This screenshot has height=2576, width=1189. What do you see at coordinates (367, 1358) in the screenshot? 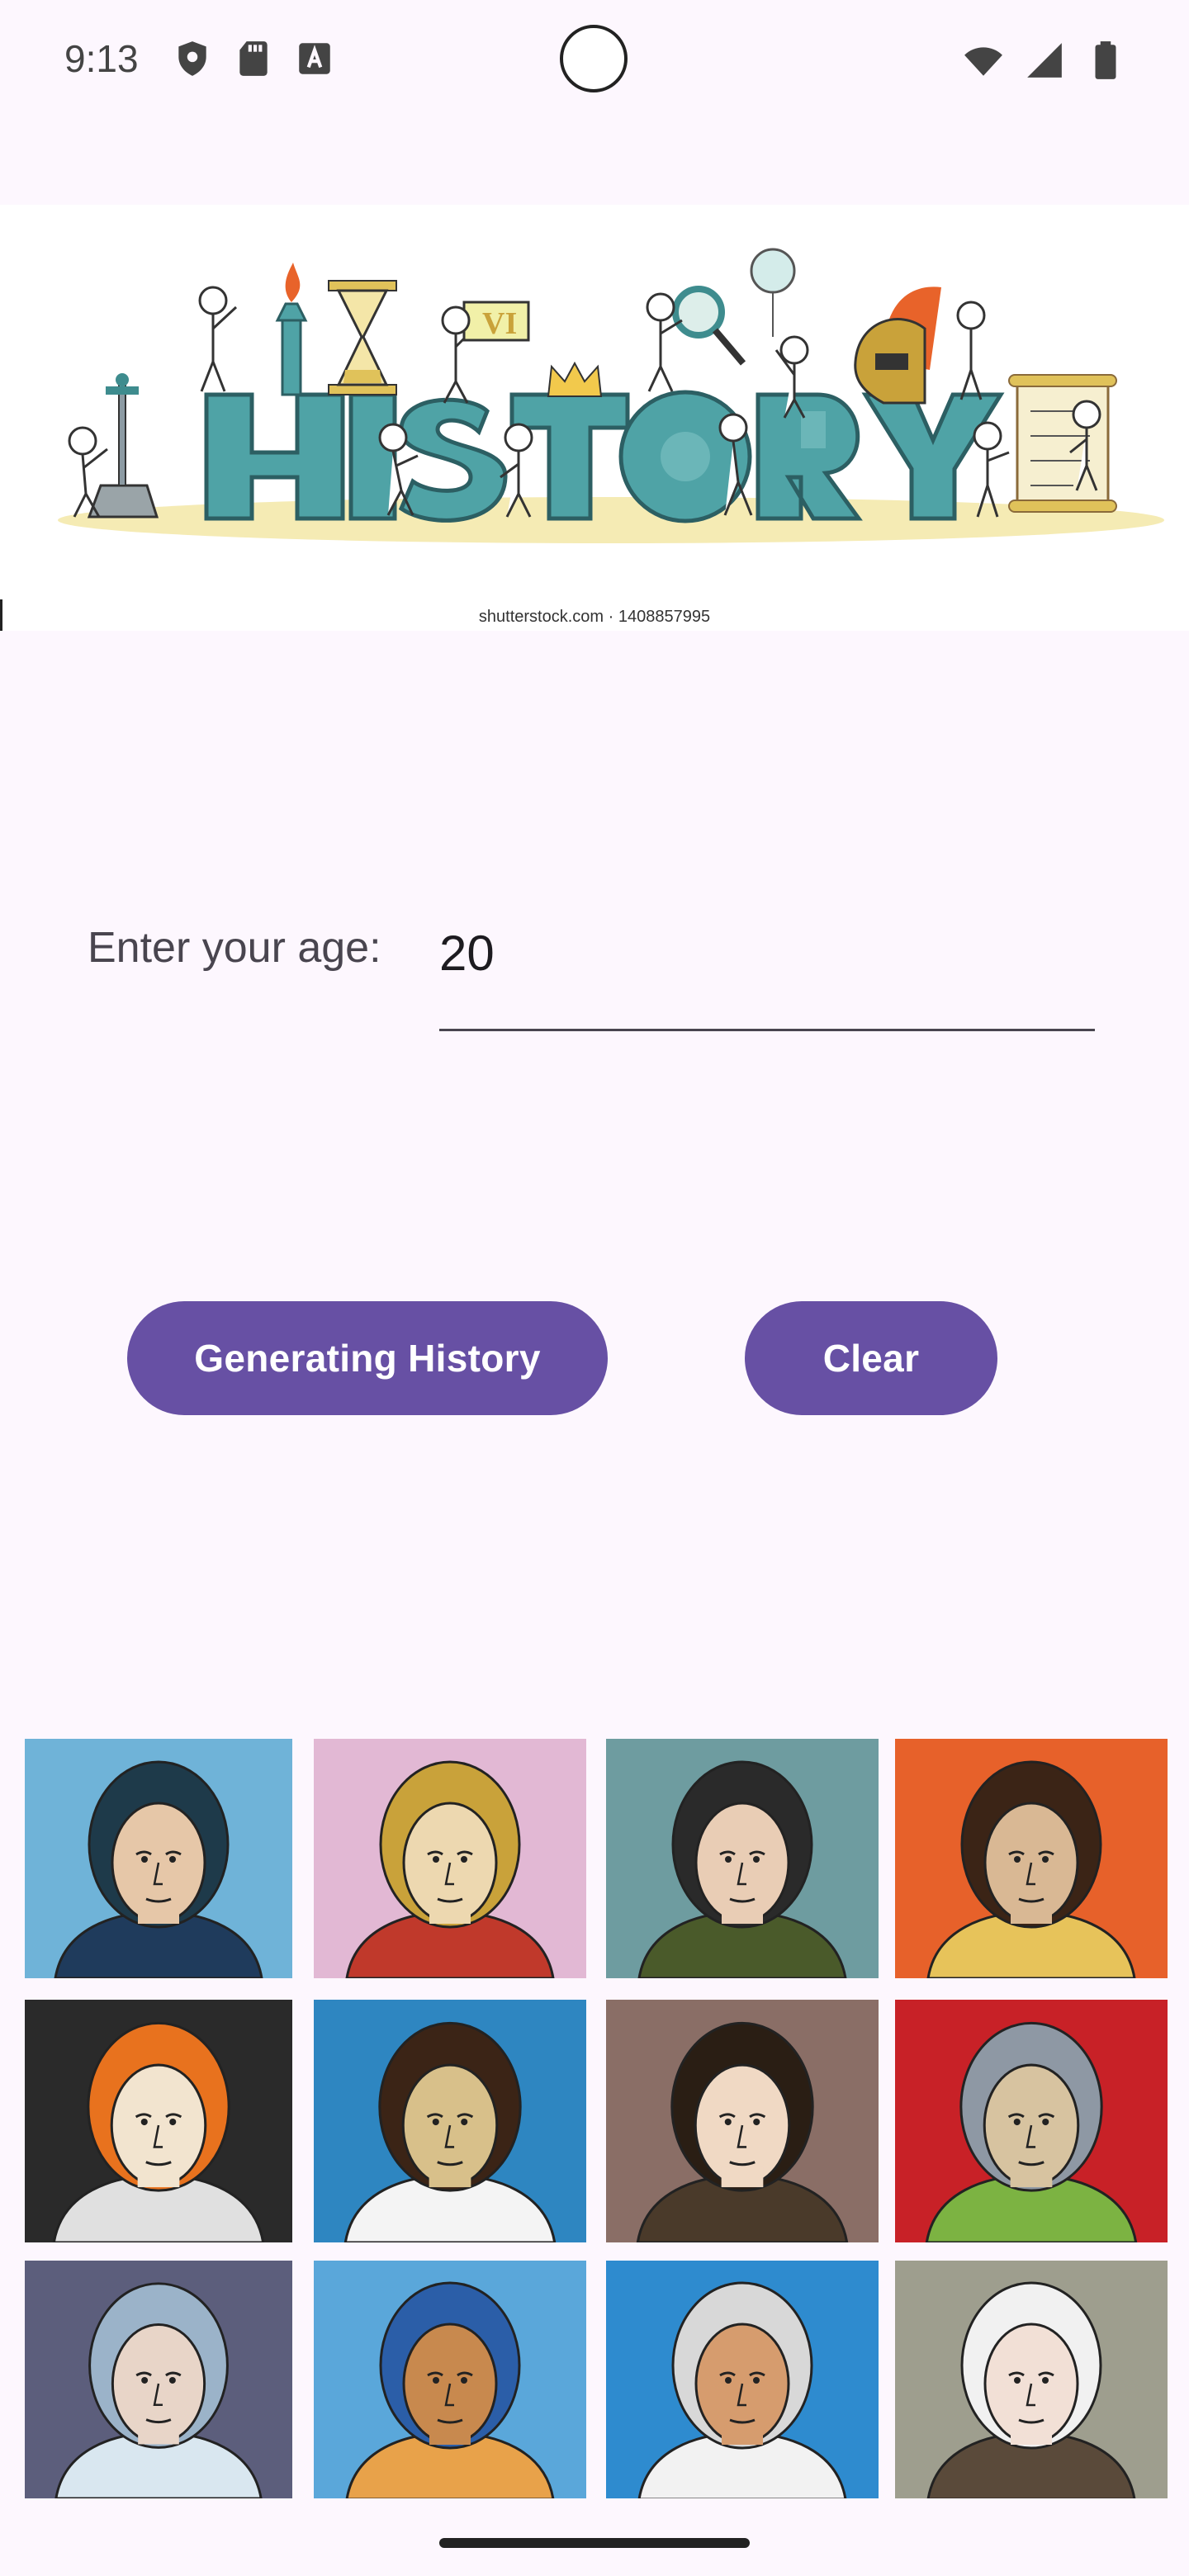
I see `generate-history-button: Generating History` at bounding box center [367, 1358].